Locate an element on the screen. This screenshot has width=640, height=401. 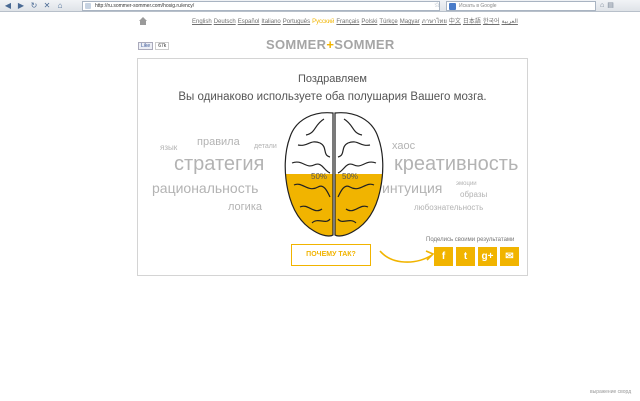
language-link-13: 한국어 is located at coordinates (491, 22).